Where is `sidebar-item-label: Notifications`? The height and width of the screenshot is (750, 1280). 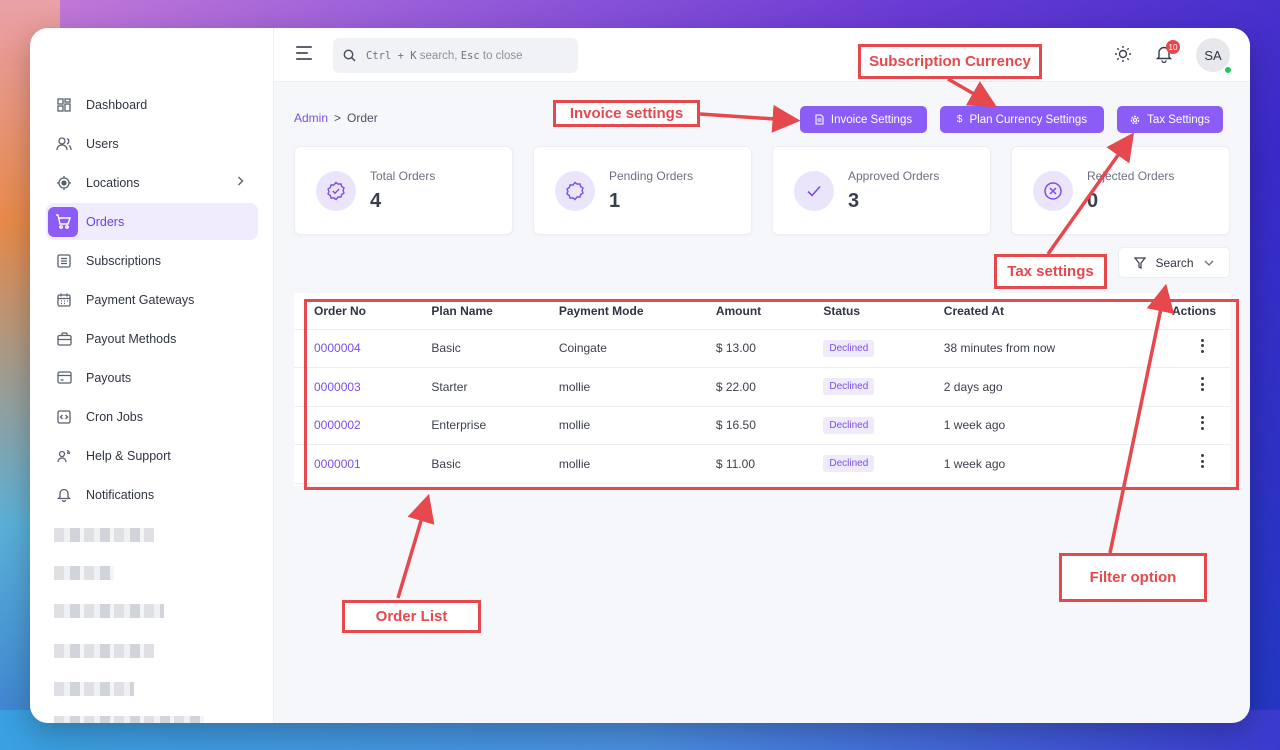 sidebar-item-label: Notifications is located at coordinates (120, 494).